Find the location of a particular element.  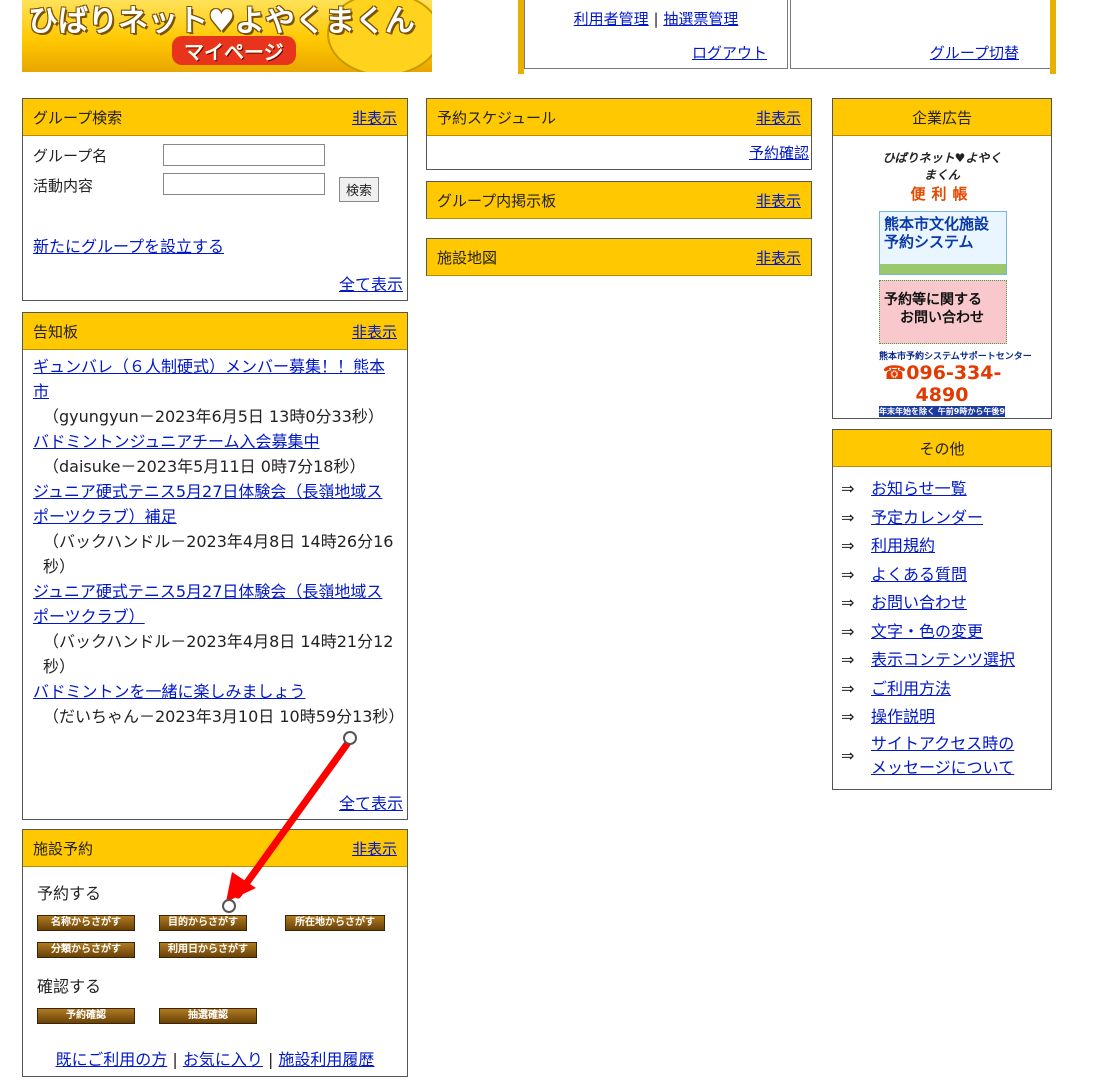

list-item: ⇒ サイトアクセス時のメッセージについて is located at coordinates (946, 756).